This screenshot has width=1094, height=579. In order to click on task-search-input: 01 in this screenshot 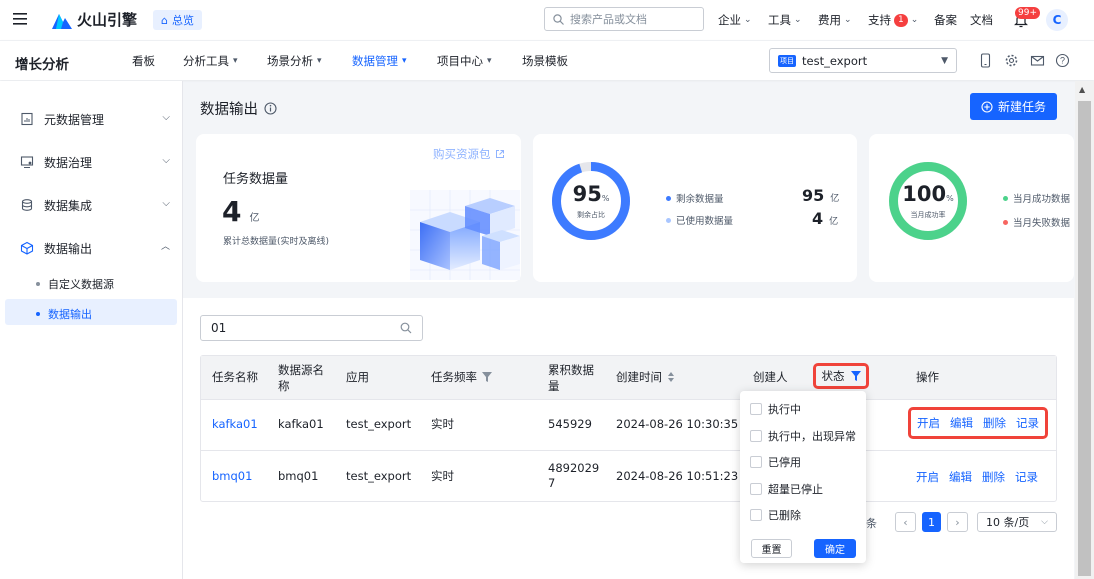, I will do `click(311, 328)`.